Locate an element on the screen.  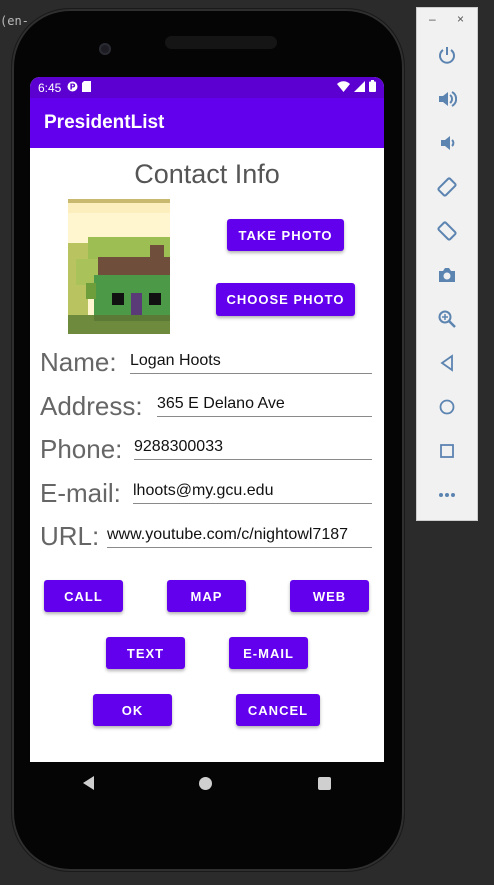
power-icon is located at coordinates (447, 55).